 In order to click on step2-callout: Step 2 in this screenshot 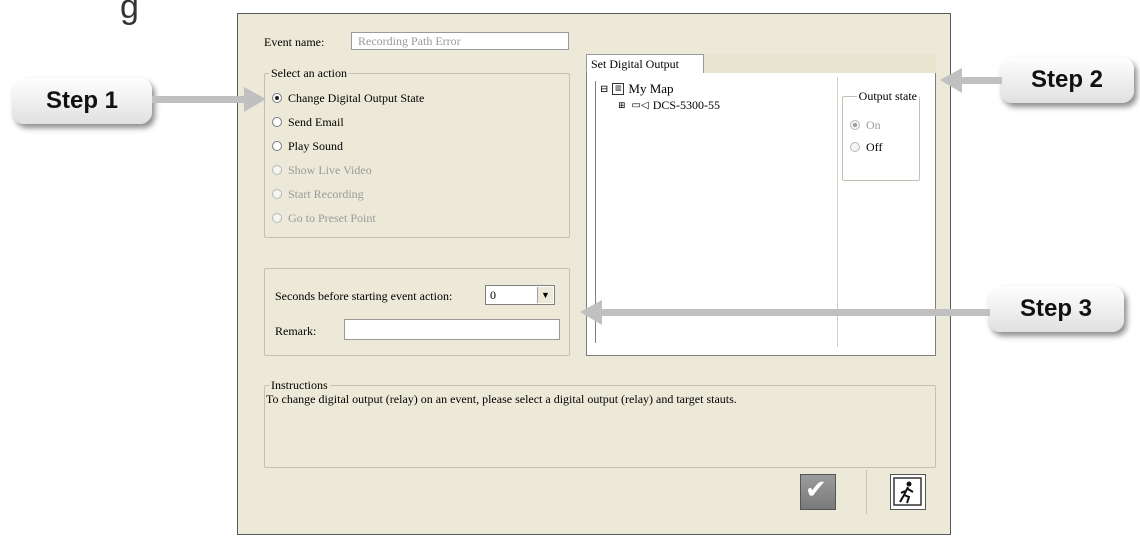, I will do `click(1067, 80)`.